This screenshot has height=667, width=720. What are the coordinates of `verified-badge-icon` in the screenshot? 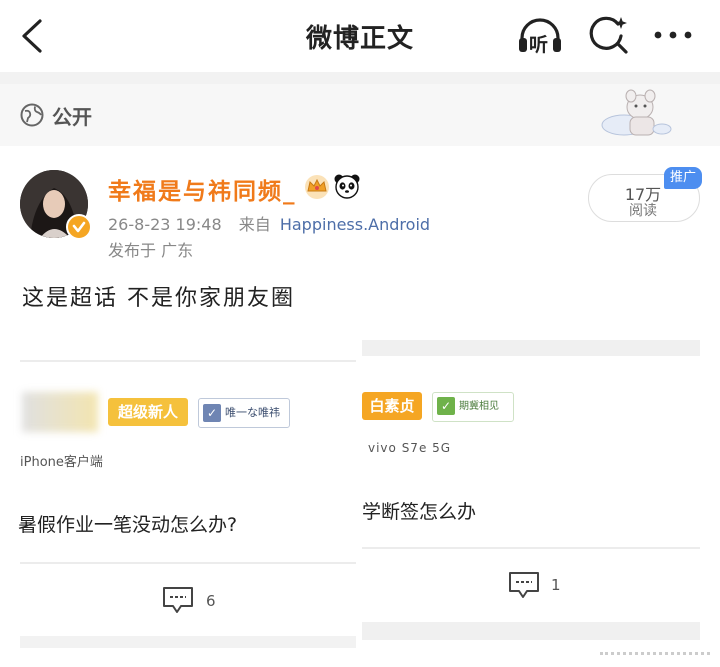 It's located at (79, 227).